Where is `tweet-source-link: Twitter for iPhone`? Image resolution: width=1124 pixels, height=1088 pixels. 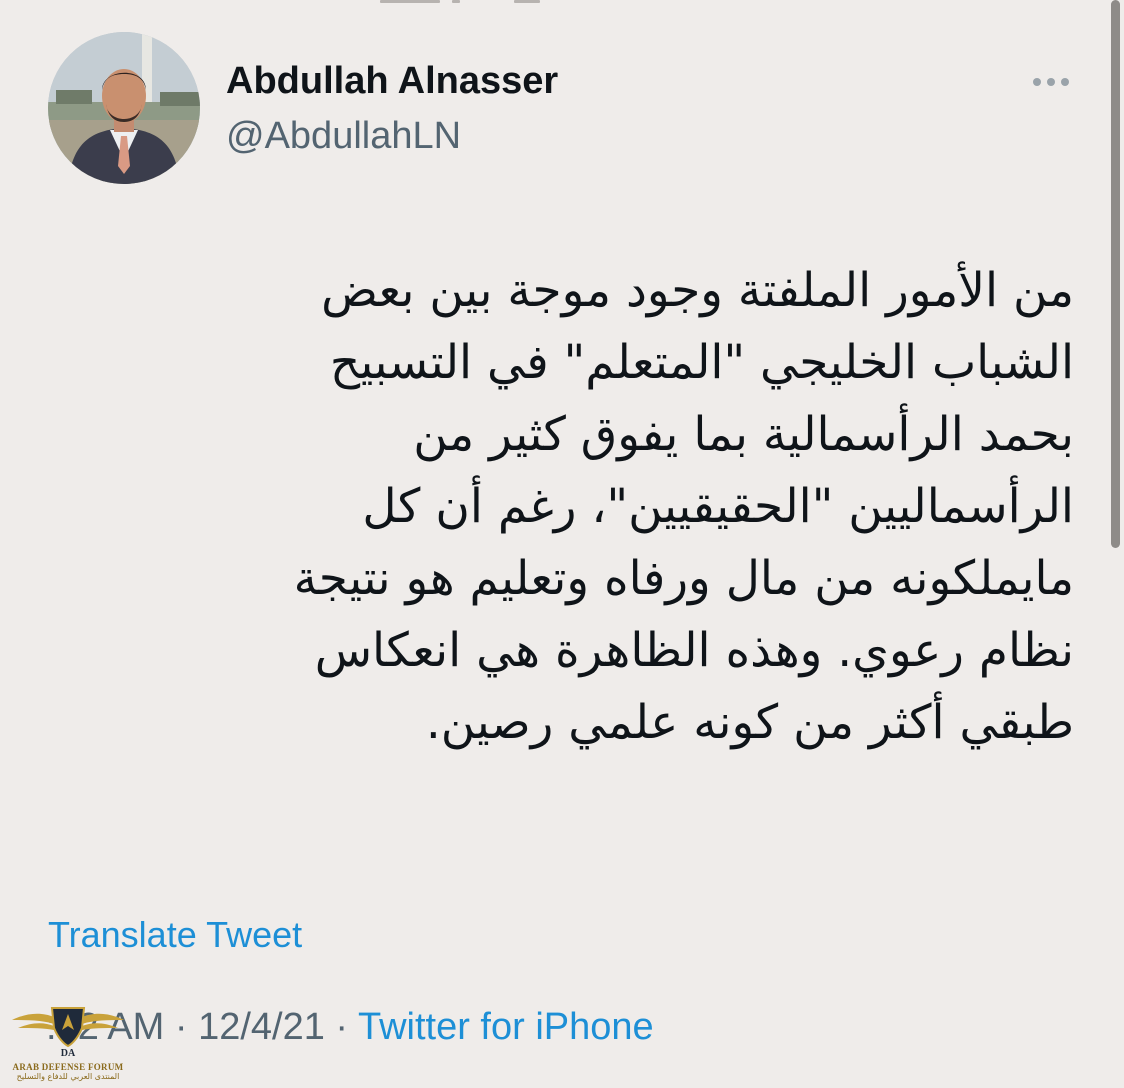 tweet-source-link: Twitter for iPhone is located at coordinates (506, 1027).